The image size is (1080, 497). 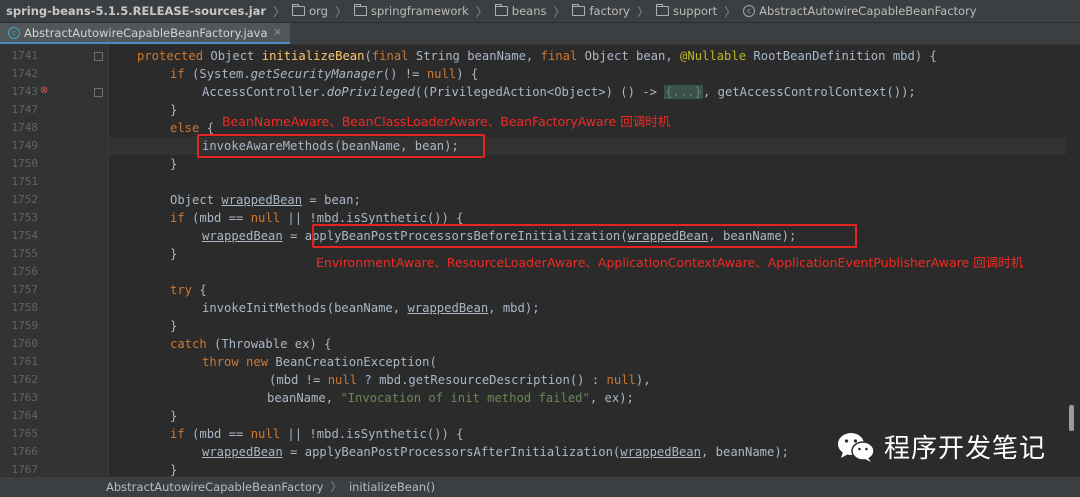 I want to click on status-method-name: initializeBean(), so click(x=392, y=487).